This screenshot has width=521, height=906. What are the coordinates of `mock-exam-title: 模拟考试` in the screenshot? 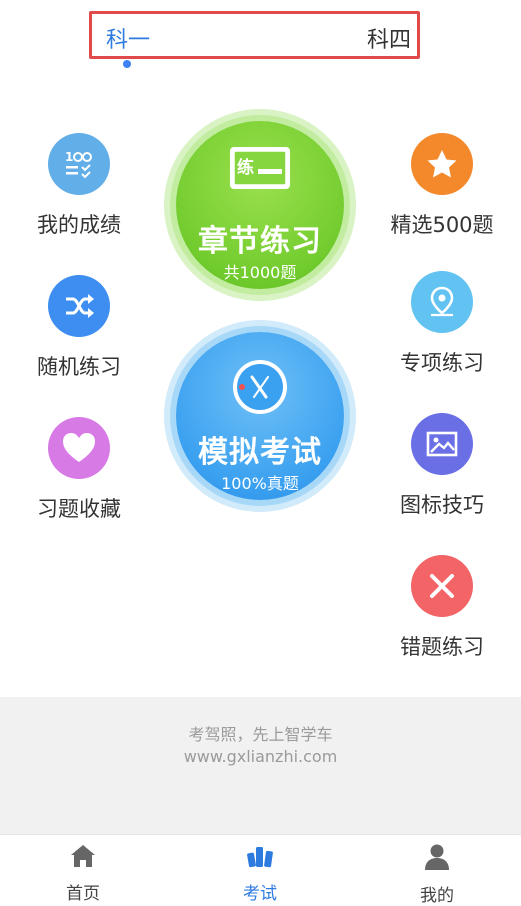 It's located at (260, 452).